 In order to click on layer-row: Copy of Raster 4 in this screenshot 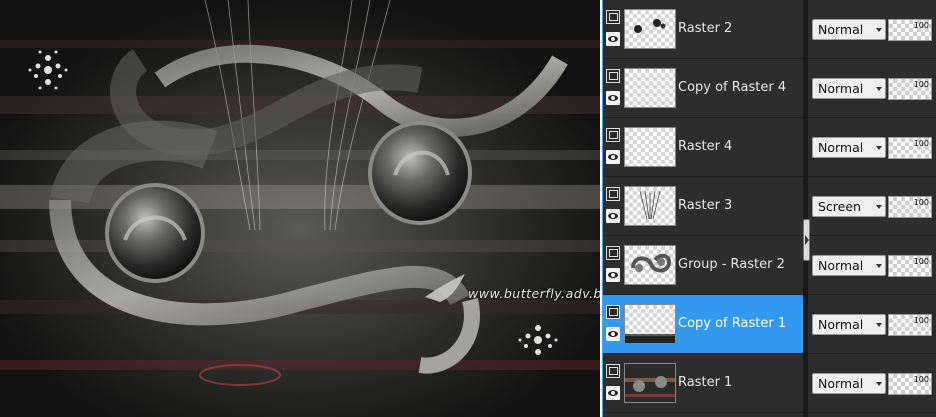, I will do `click(703, 88)`.